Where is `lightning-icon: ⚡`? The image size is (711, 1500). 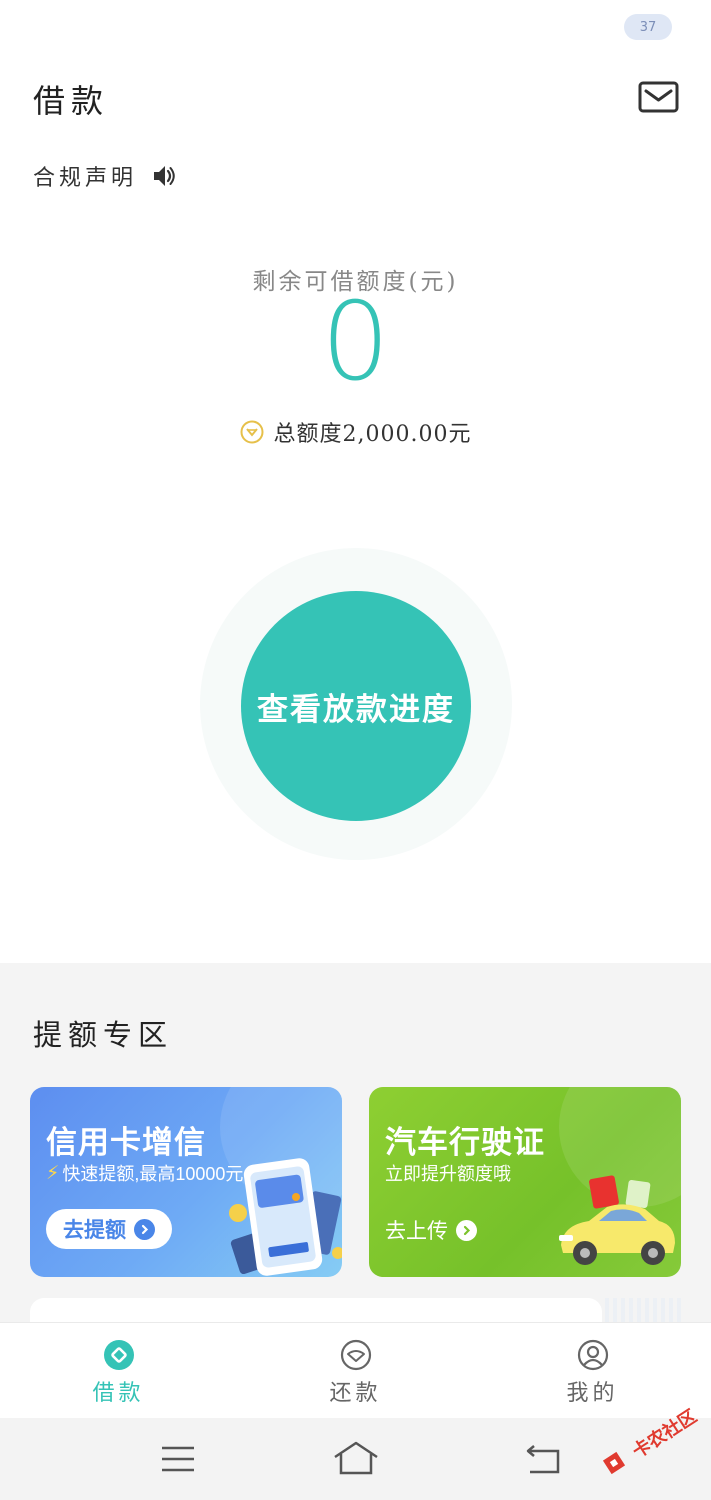 lightning-icon: ⚡ is located at coordinates (53, 1173).